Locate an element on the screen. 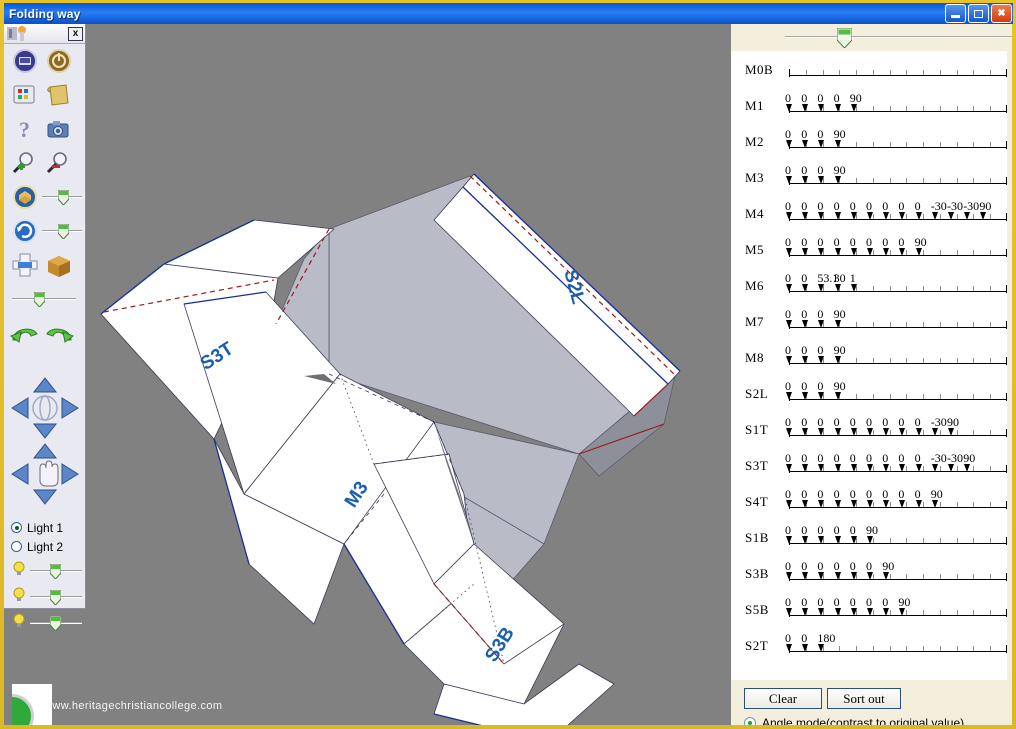  box-icon is located at coordinates (59, 265).